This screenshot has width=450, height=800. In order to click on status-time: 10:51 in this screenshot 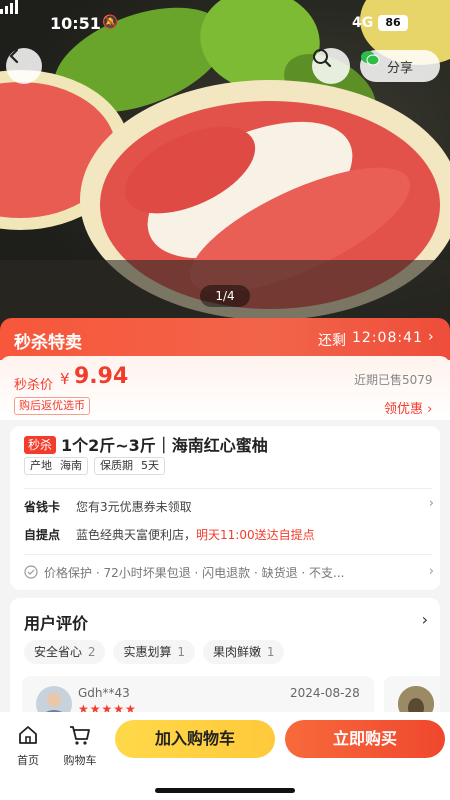, I will do `click(75, 23)`.